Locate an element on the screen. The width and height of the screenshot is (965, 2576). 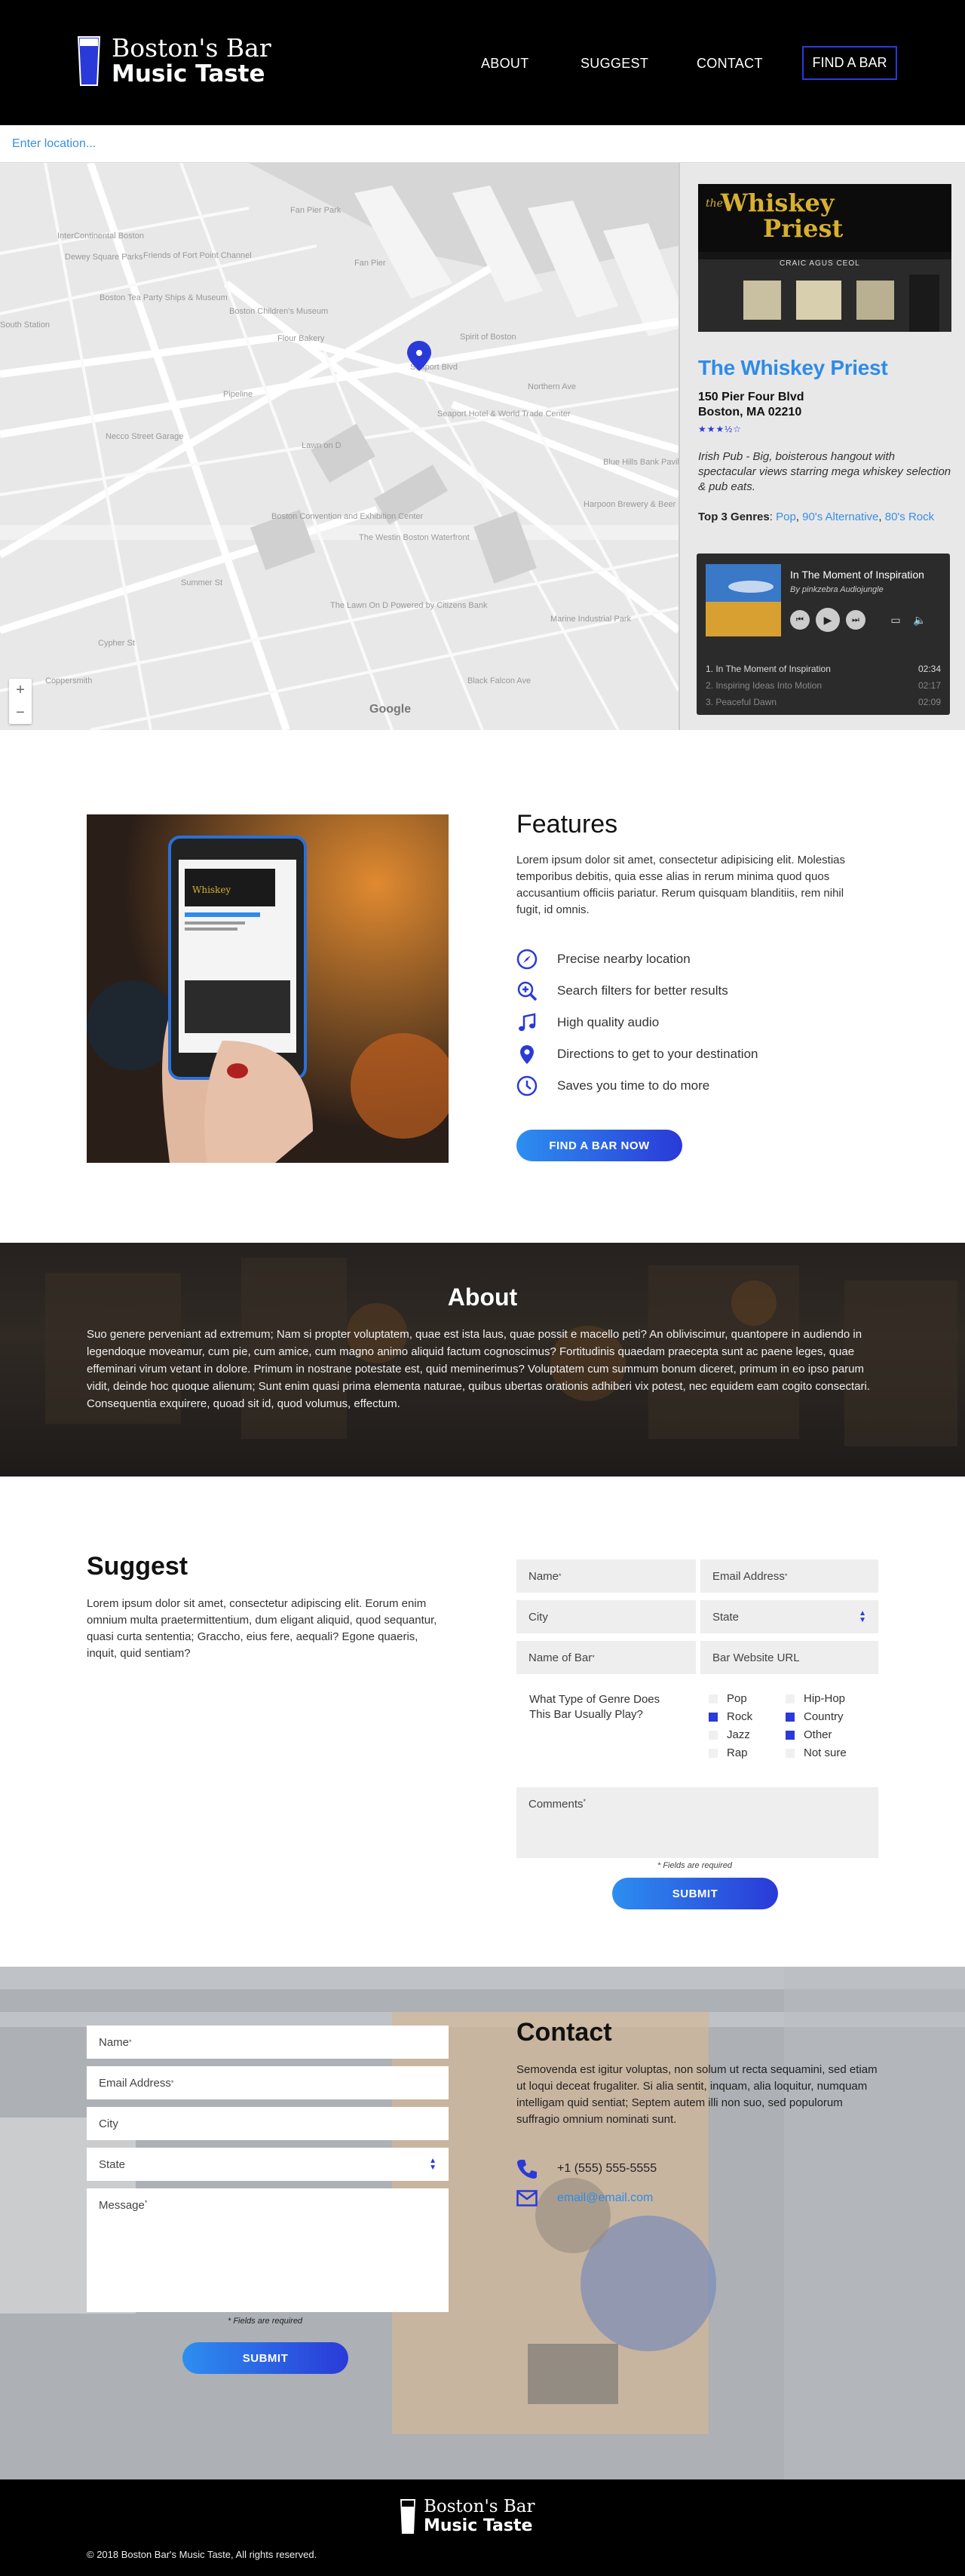
map-label: Spirit of Boston is located at coordinates (488, 337).